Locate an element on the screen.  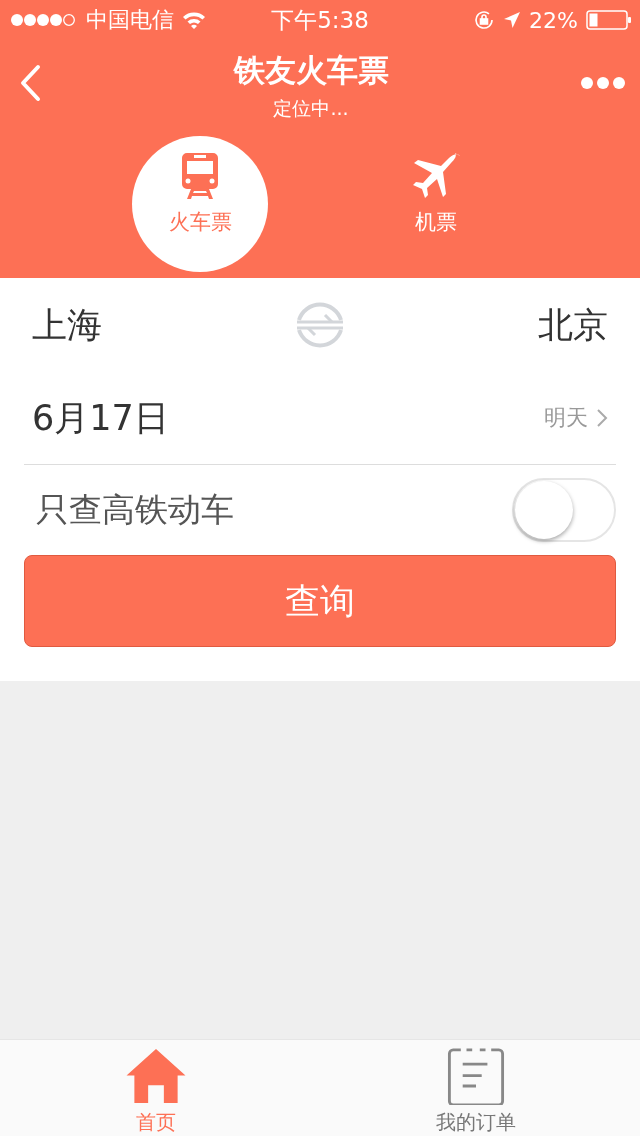
mode-tab: 机票 is located at coordinates (436, 204).